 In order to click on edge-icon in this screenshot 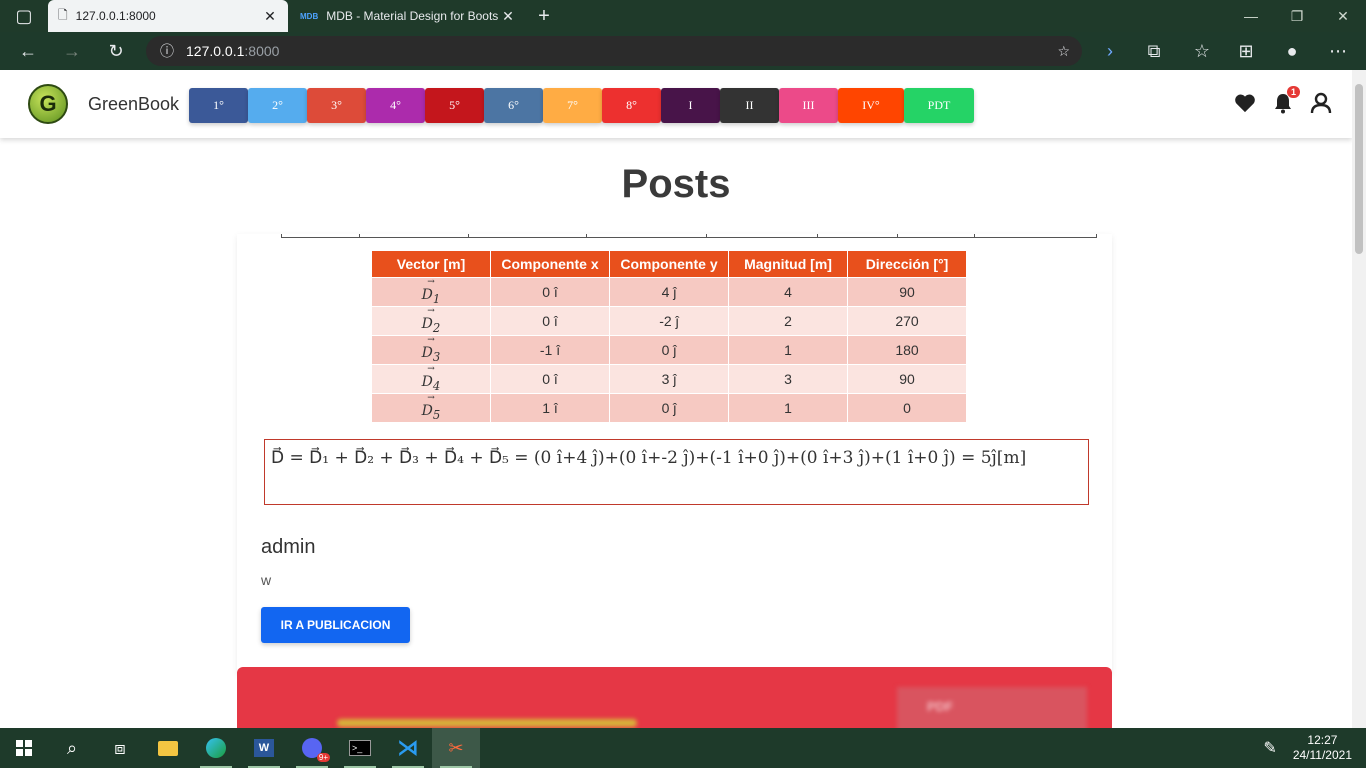, I will do `click(216, 748)`.